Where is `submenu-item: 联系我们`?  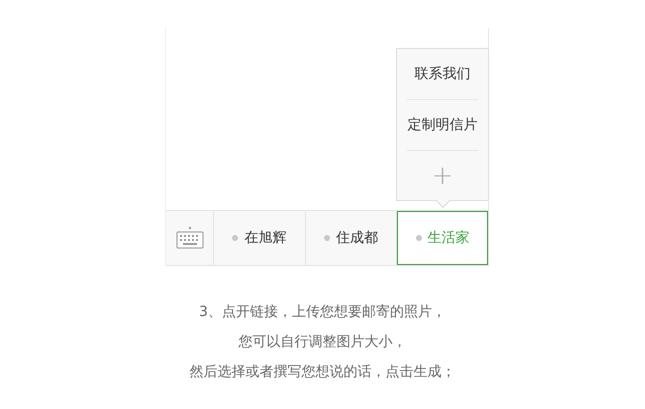
submenu-item: 联系我们 is located at coordinates (442, 74).